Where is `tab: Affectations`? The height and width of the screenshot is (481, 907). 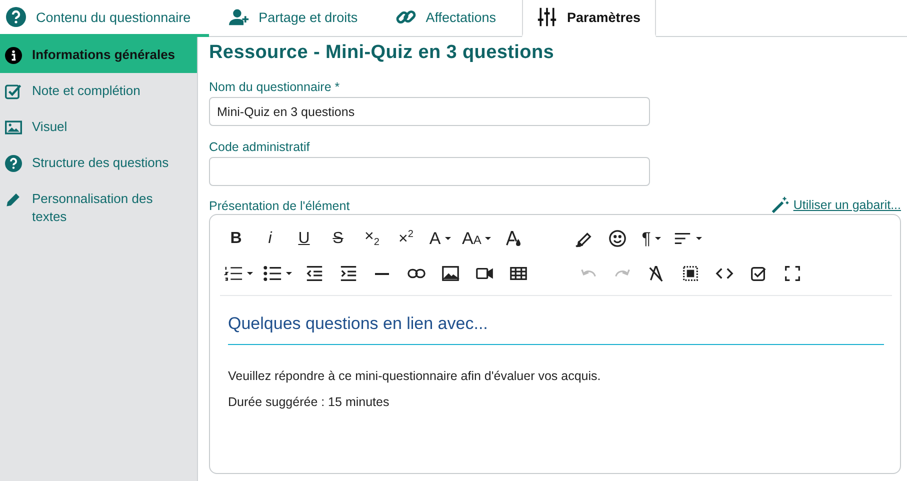
tab: Affectations is located at coordinates (445, 18).